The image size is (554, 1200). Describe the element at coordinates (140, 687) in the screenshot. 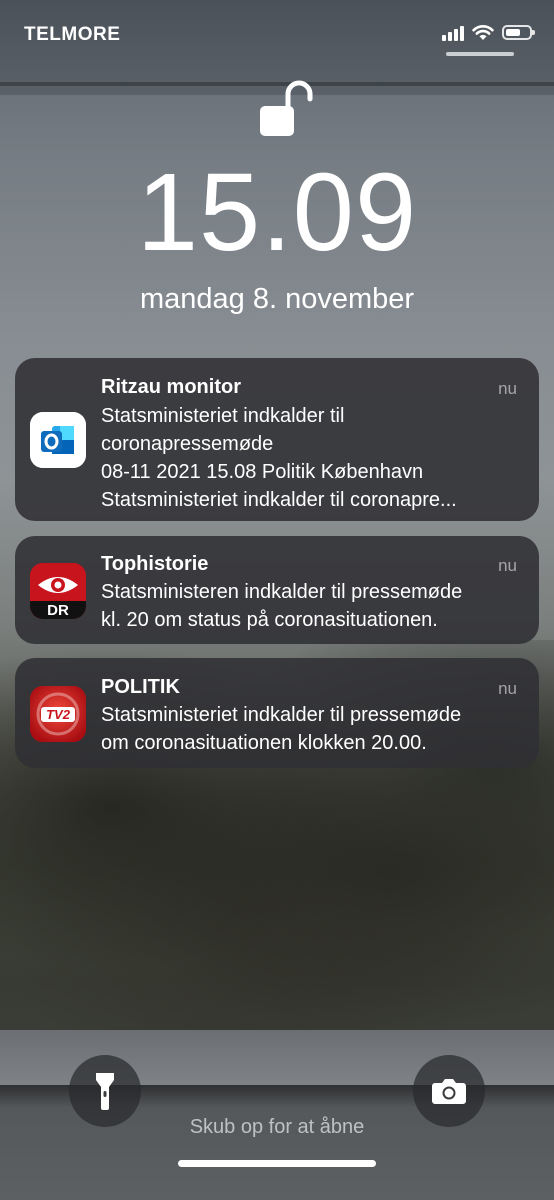

I see `notification-title: POLITIK` at that location.